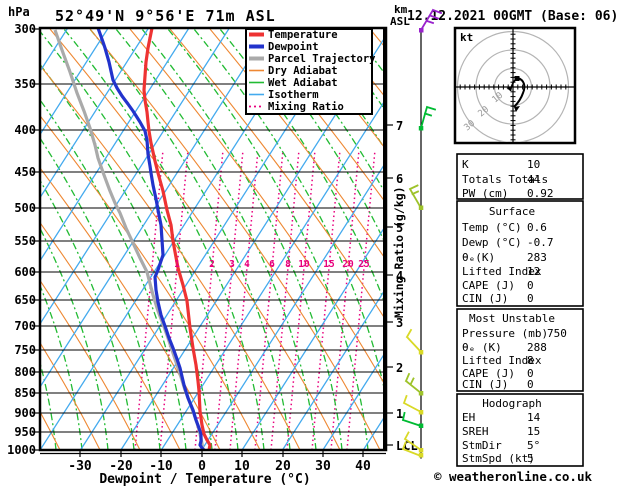 The image size is (629, 490). Describe the element at coordinates (247, 264) in the screenshot. I see `mixing-label: 4` at that location.